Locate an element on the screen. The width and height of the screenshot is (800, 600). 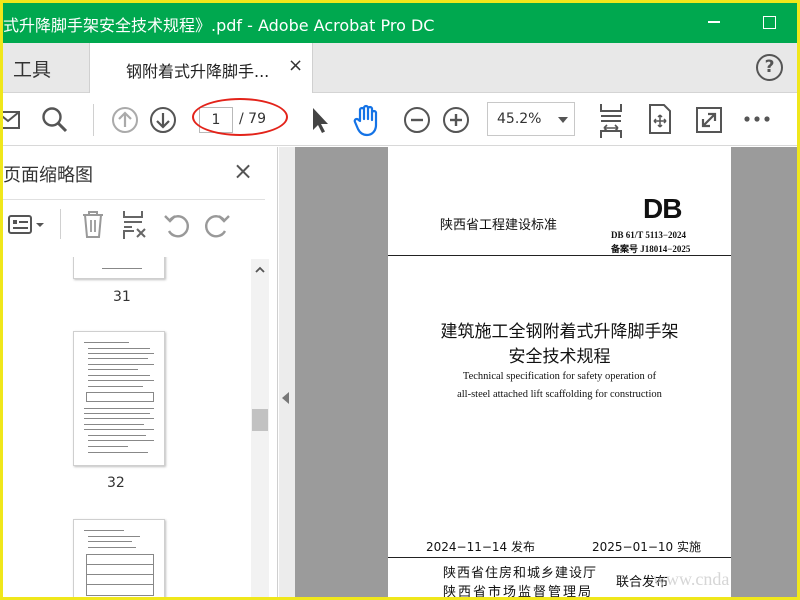
thumbnail-page-label: 31 is located at coordinates (122, 297).